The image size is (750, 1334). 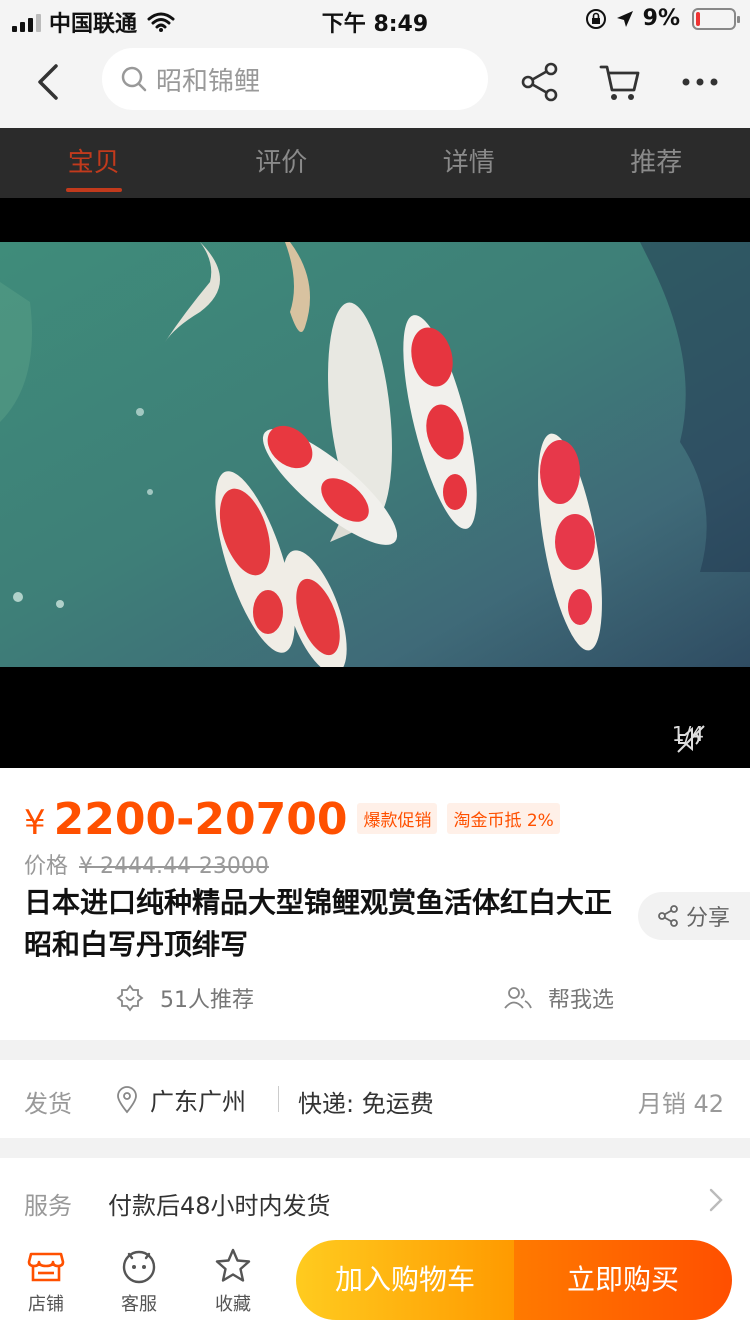 I want to click on shop-button: 店铺, so click(x=46, y=1281).